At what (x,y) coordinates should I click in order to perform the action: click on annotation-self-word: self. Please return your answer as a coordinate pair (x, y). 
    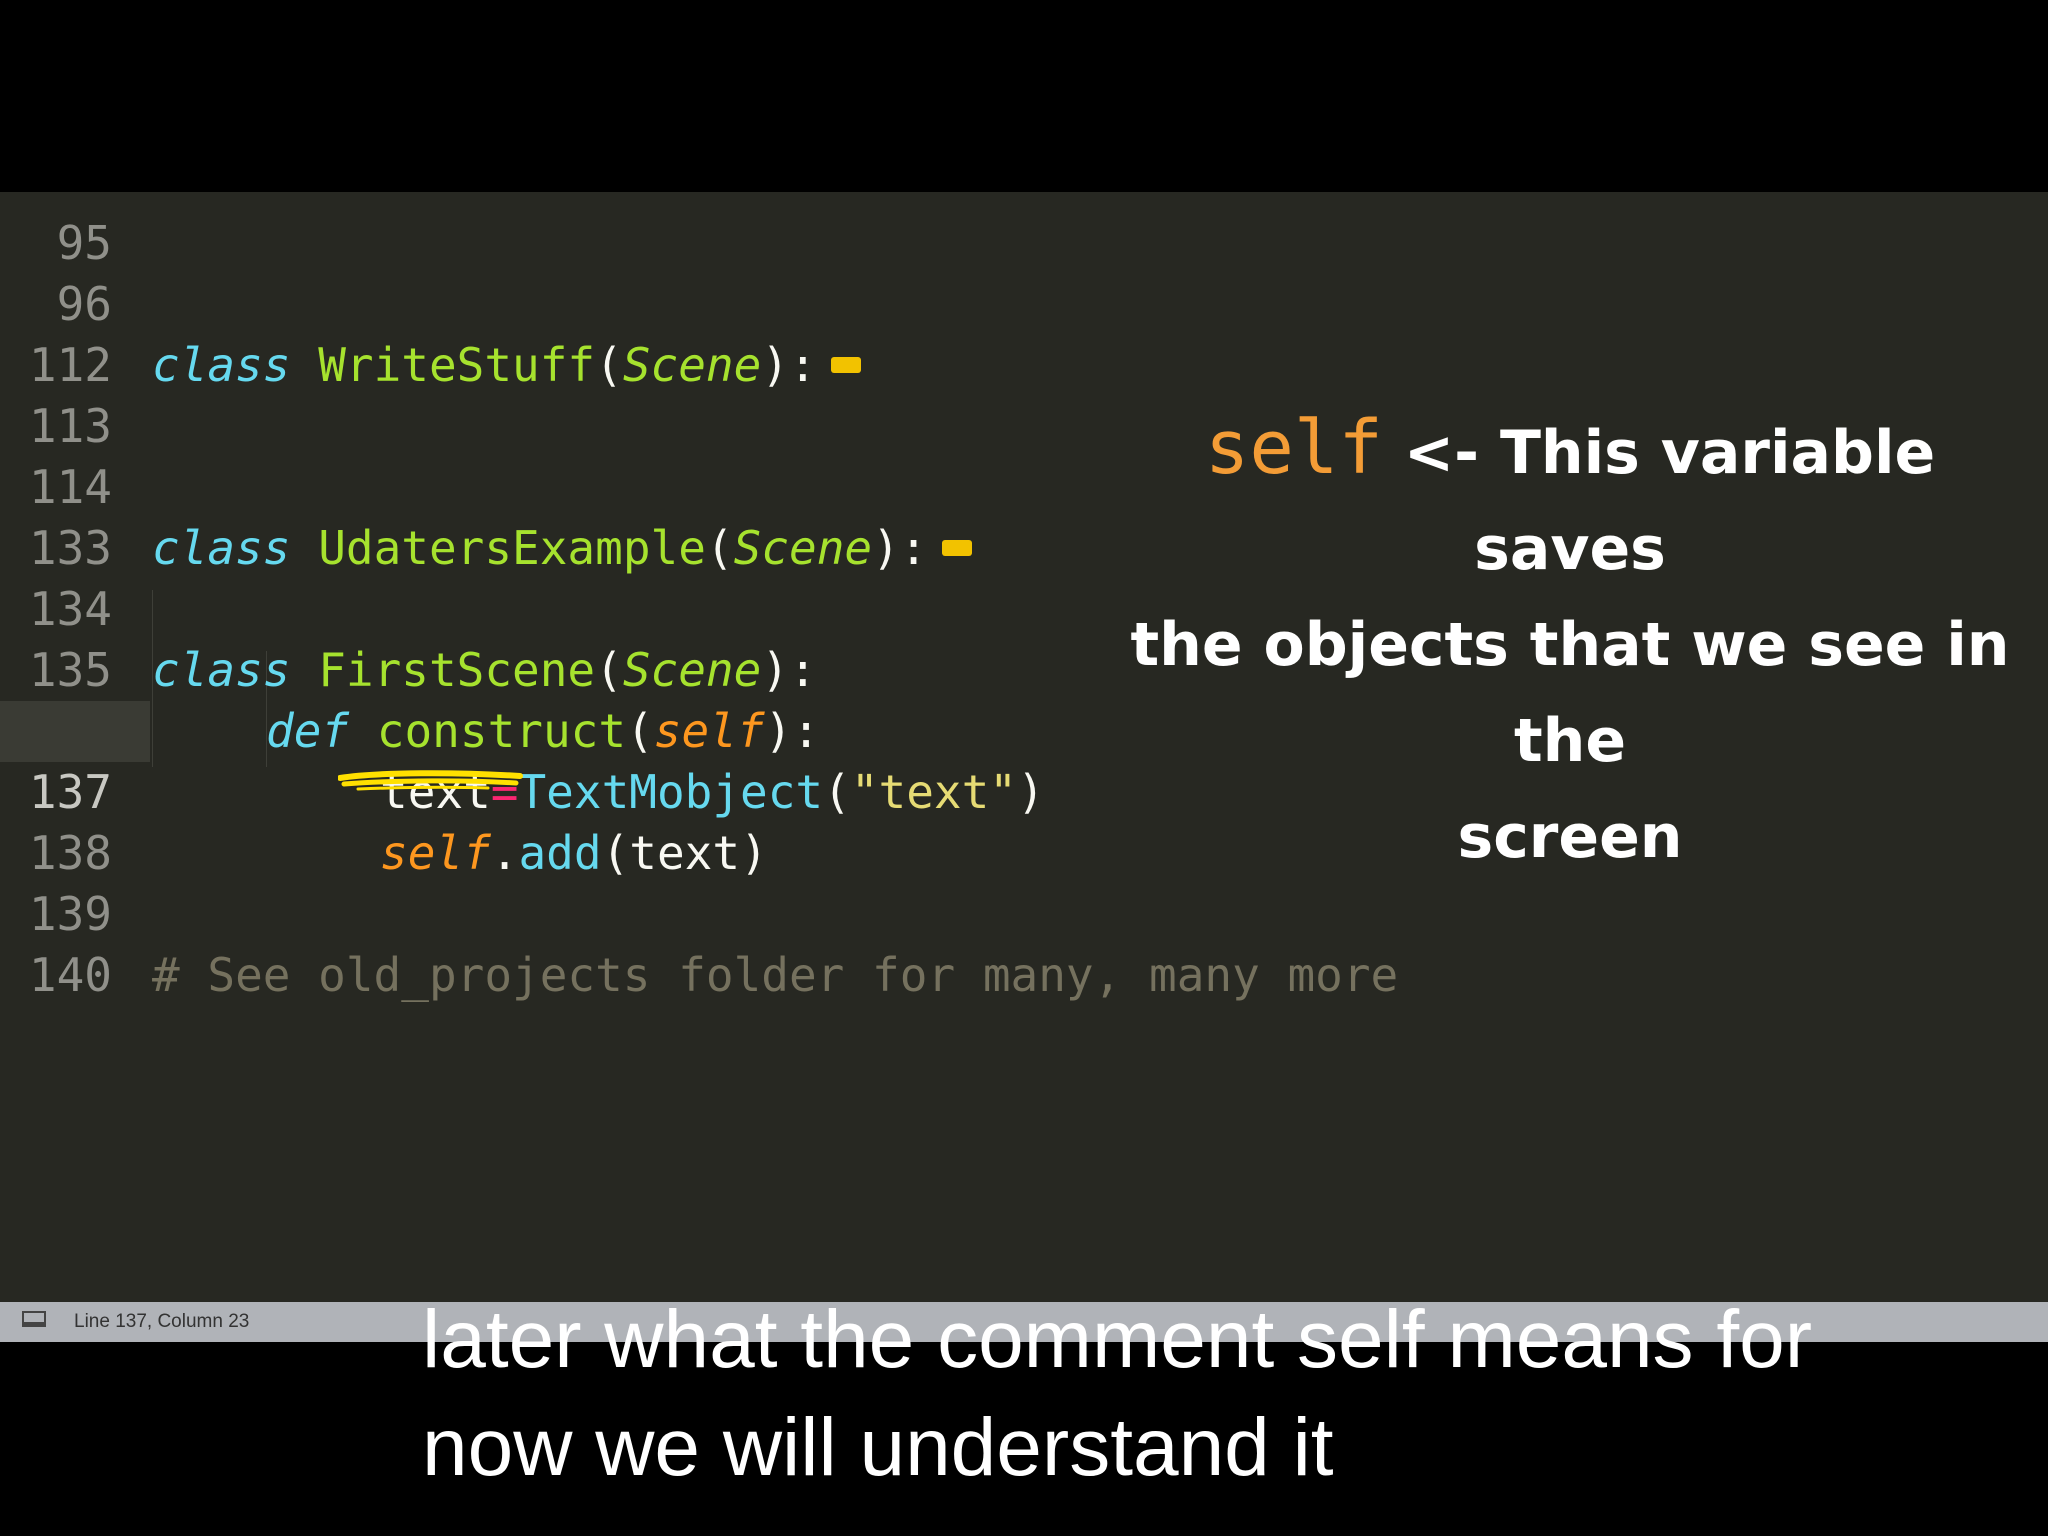
    Looking at the image, I should click on (1293, 448).